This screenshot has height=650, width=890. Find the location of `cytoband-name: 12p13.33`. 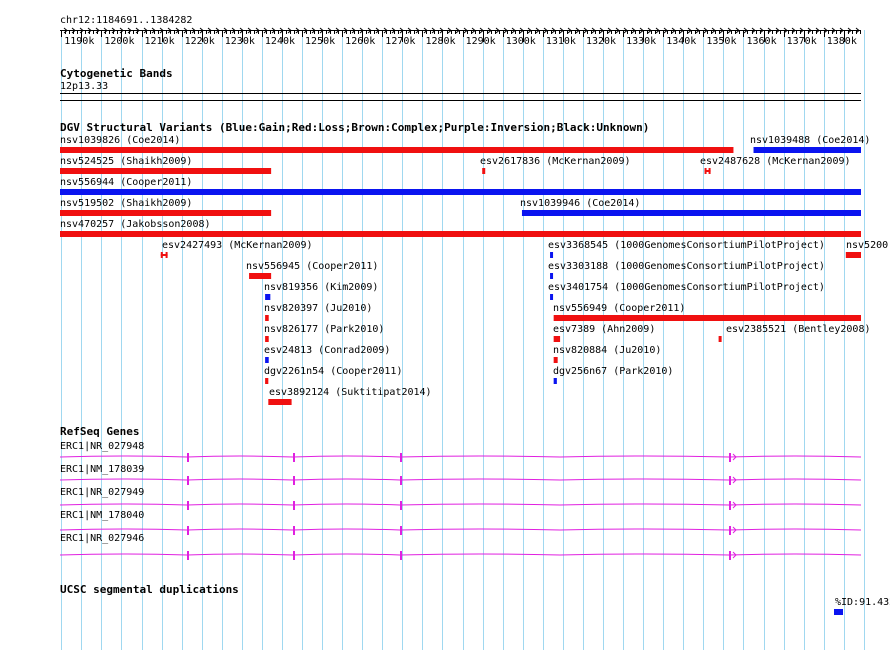

cytoband-name: 12p13.33 is located at coordinates (84, 86).